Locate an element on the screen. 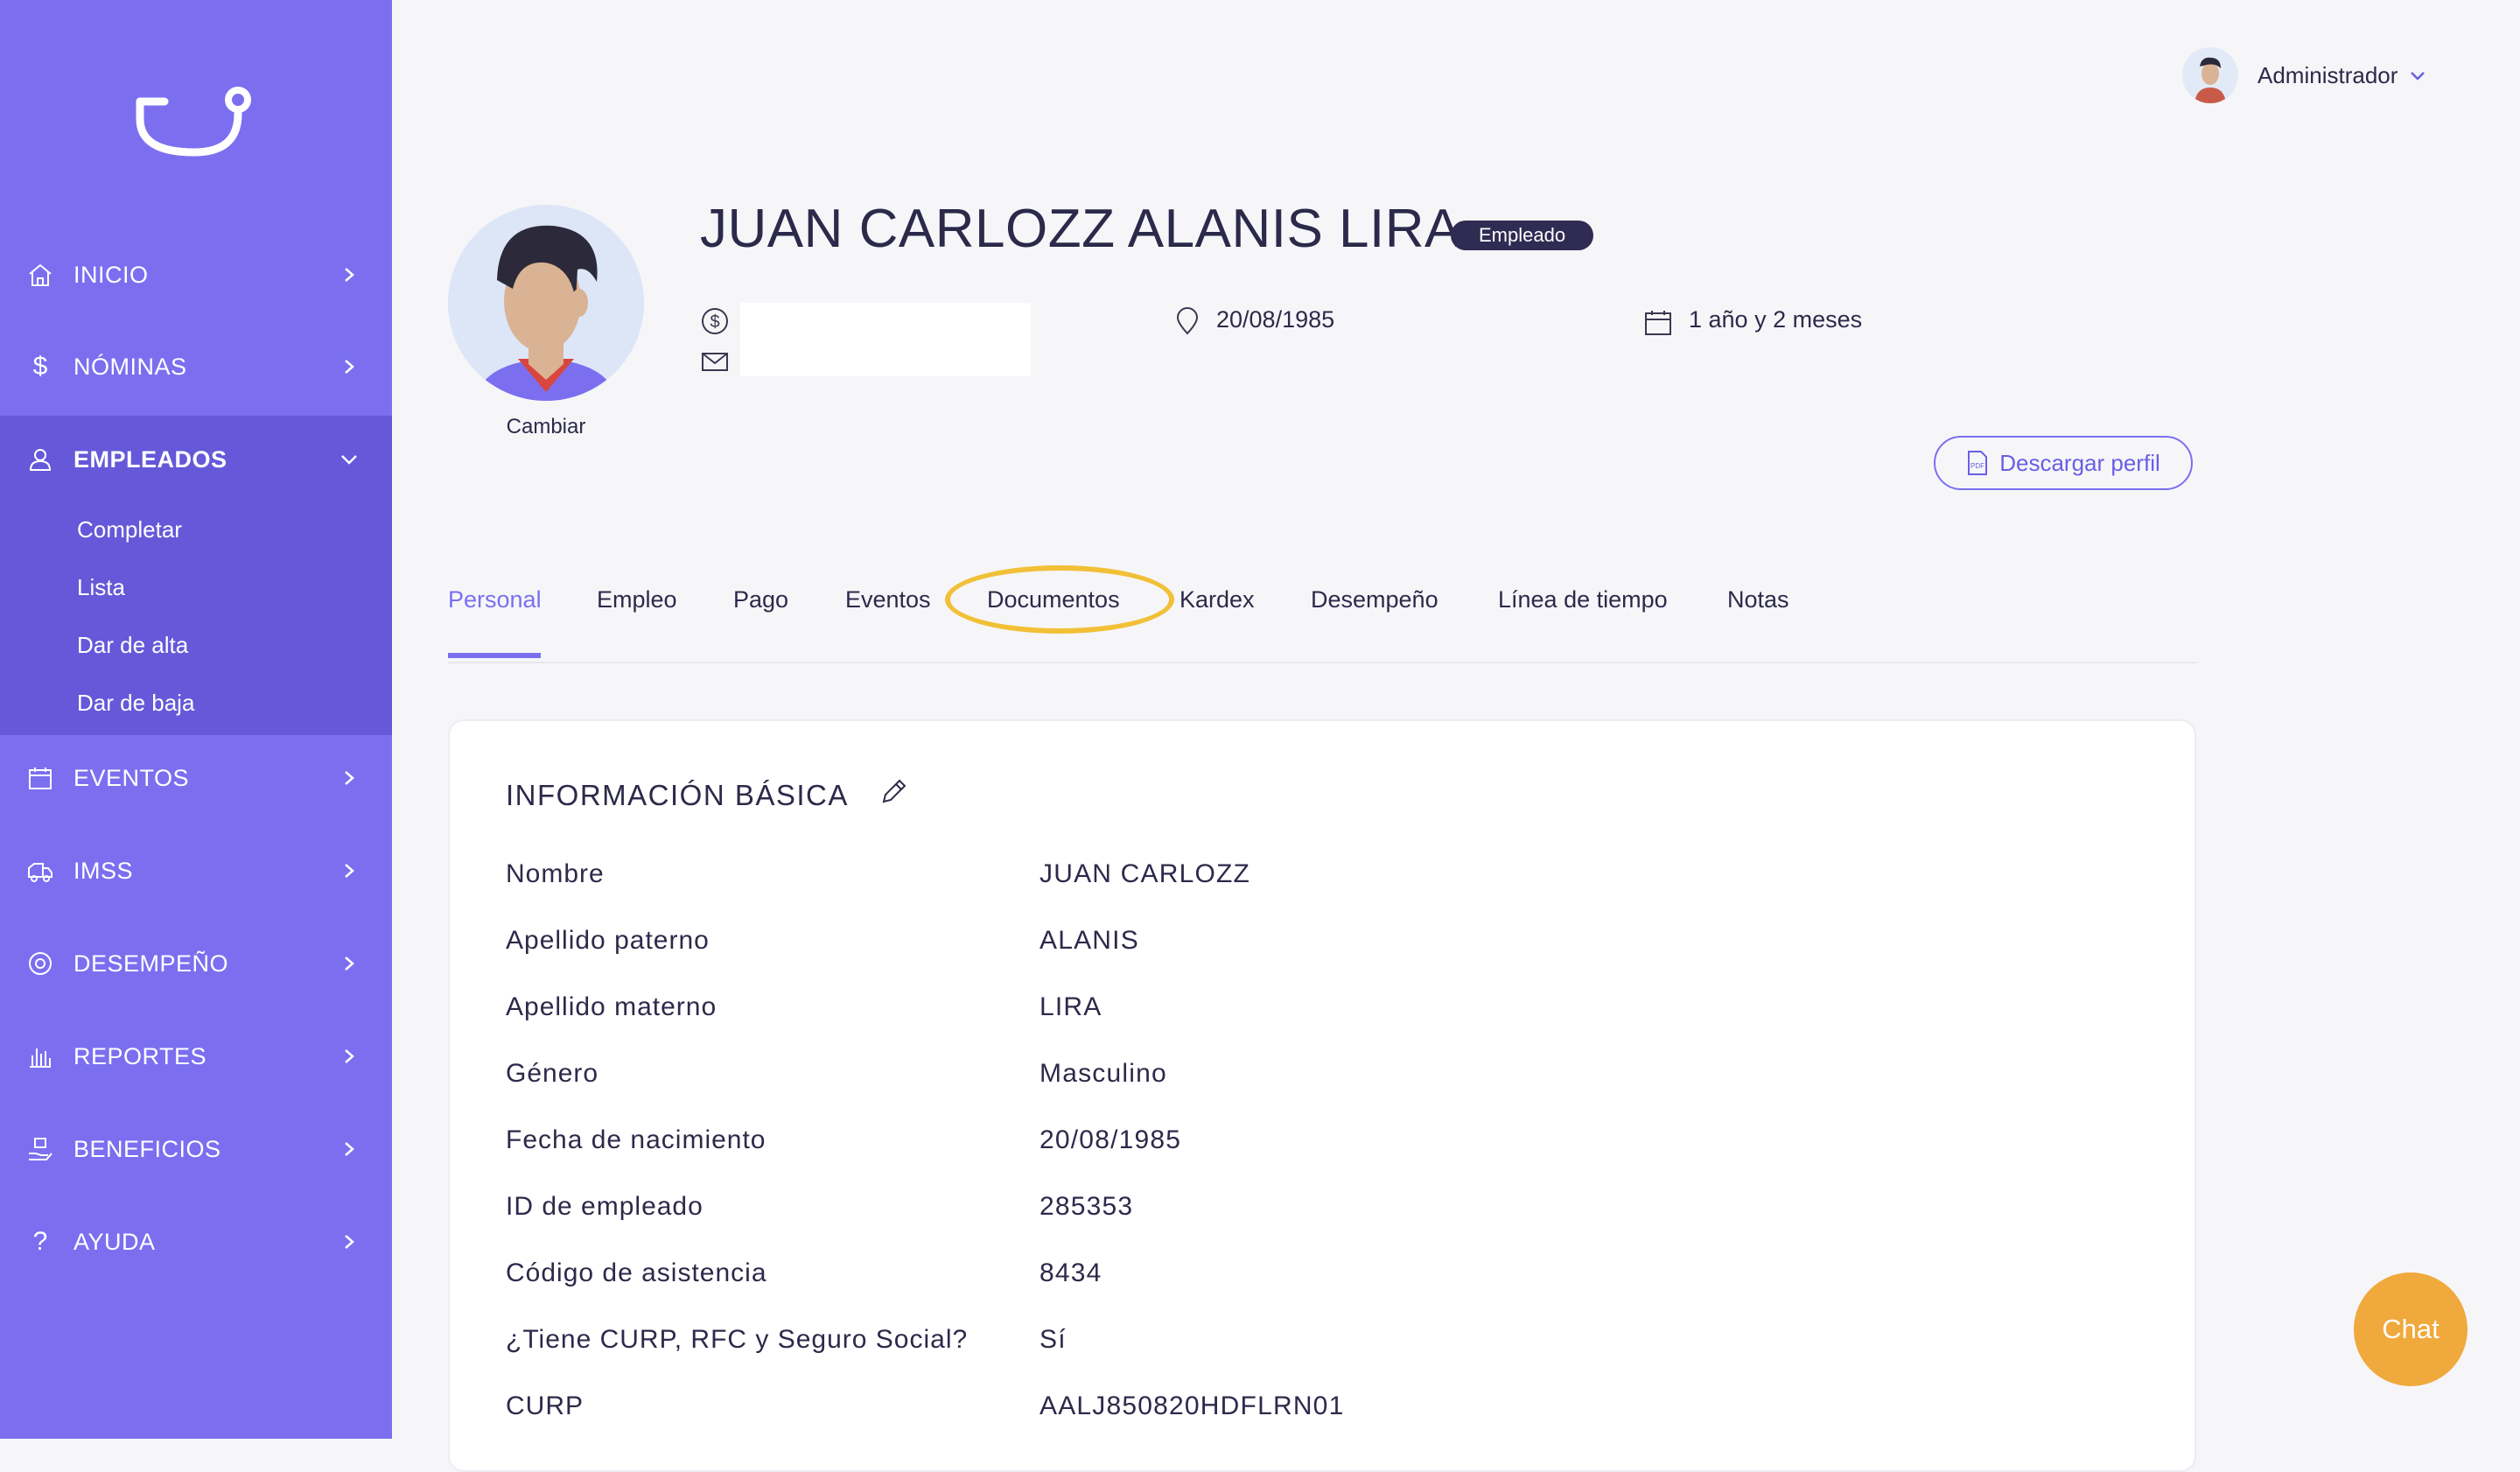  dollar-circle-icon: $ is located at coordinates (715, 321).